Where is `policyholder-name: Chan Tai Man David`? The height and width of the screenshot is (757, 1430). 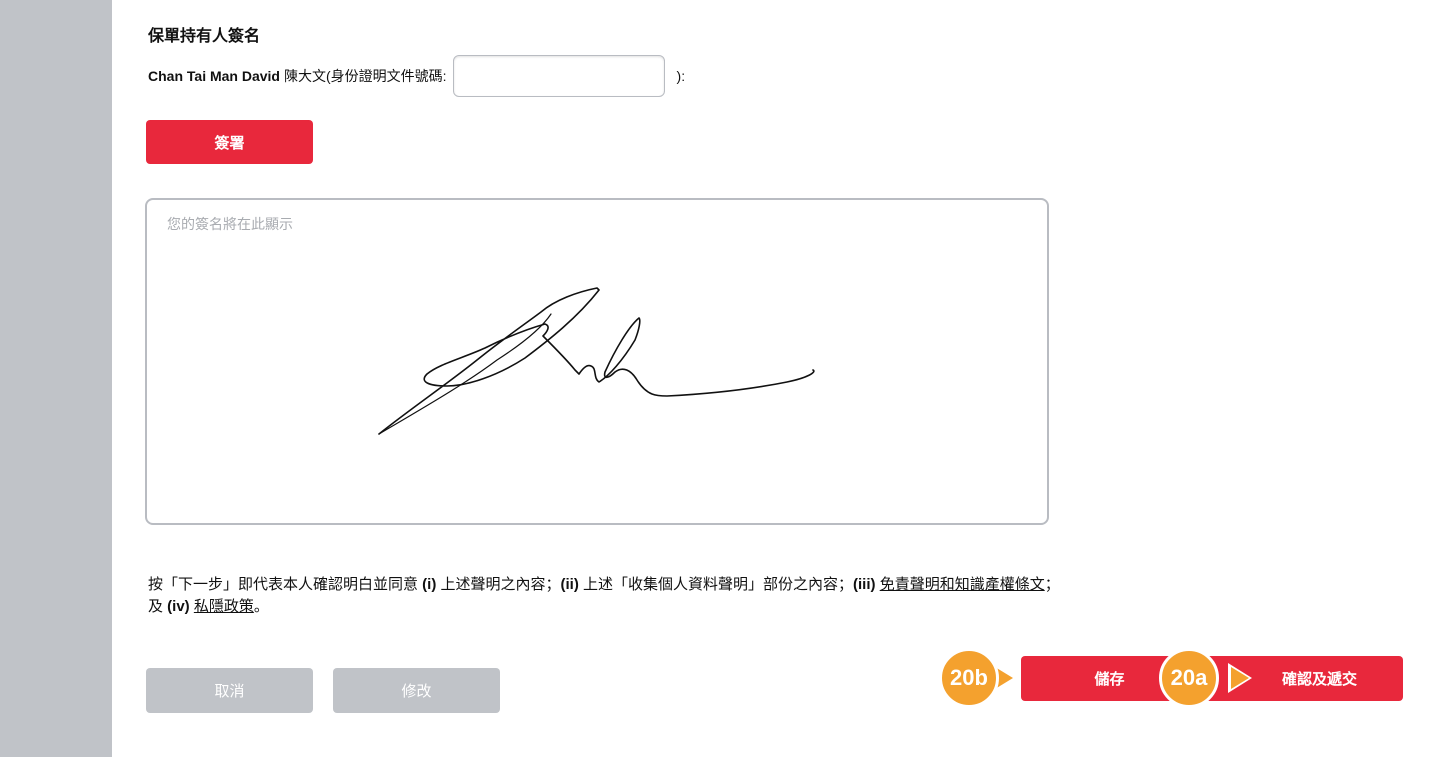 policyholder-name: Chan Tai Man David is located at coordinates (214, 76).